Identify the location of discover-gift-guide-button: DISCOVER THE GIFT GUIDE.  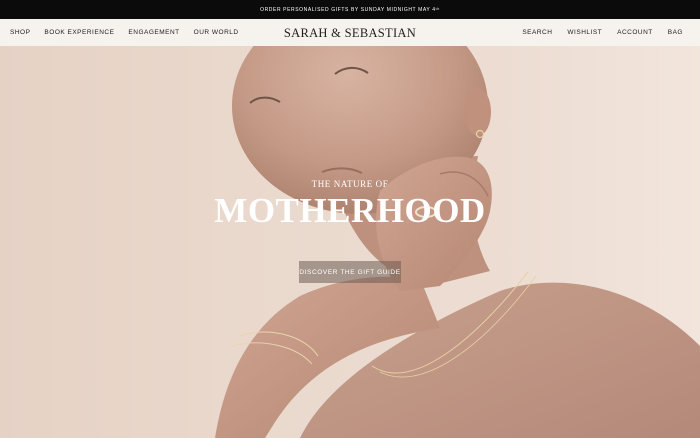
(350, 272).